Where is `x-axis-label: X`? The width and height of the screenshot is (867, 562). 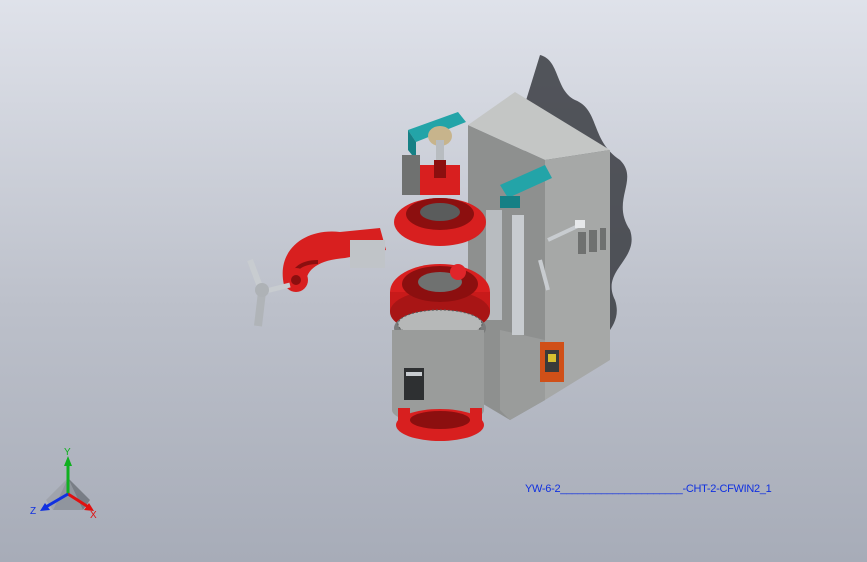
x-axis-label: X is located at coordinates (93, 515).